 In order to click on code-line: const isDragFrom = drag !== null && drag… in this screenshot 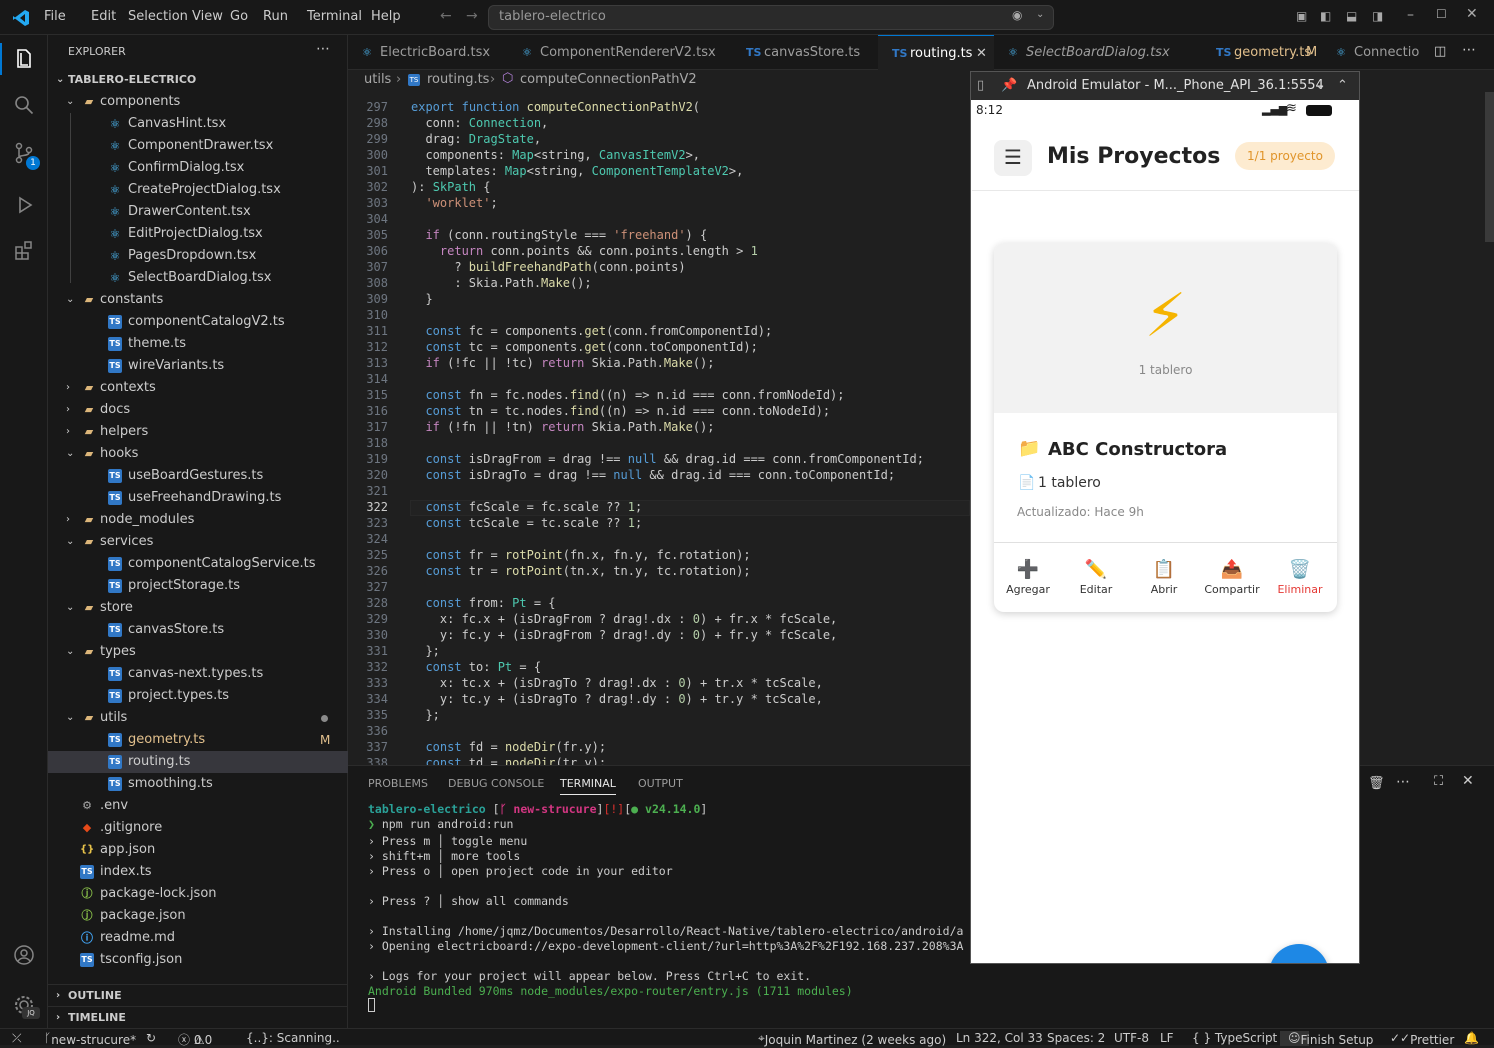, I will do `click(667, 459)`.